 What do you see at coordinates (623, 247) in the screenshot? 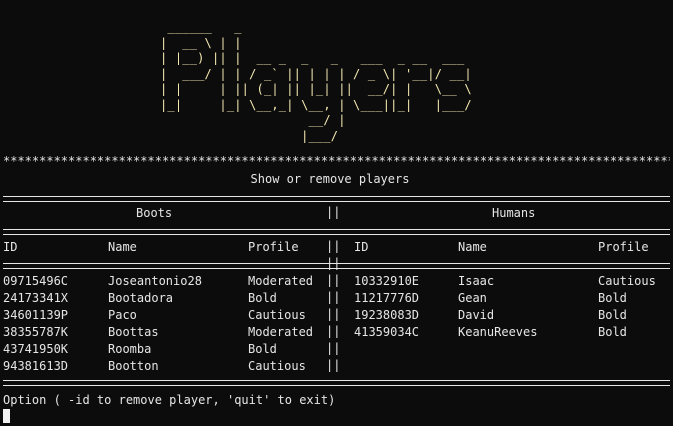
I see `humans-header-profile: Profile` at bounding box center [623, 247].